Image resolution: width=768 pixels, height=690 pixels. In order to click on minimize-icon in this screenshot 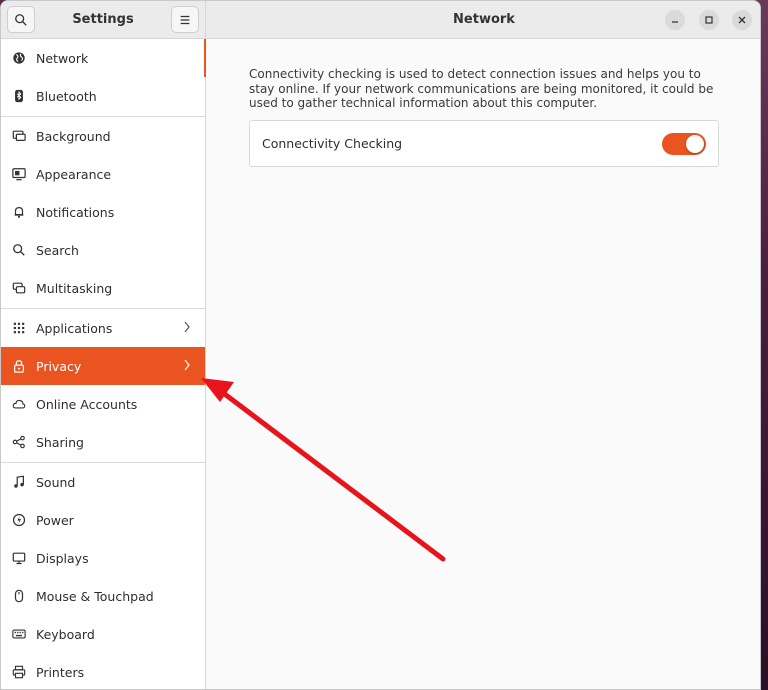, I will do `click(675, 22)`.